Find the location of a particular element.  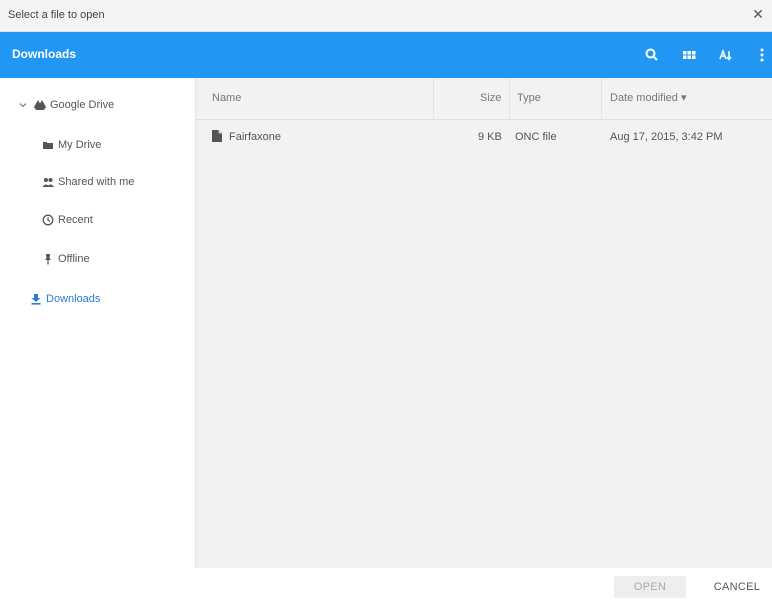

dialog-titlebar: Select a file to open ✕ is located at coordinates (386, 16).